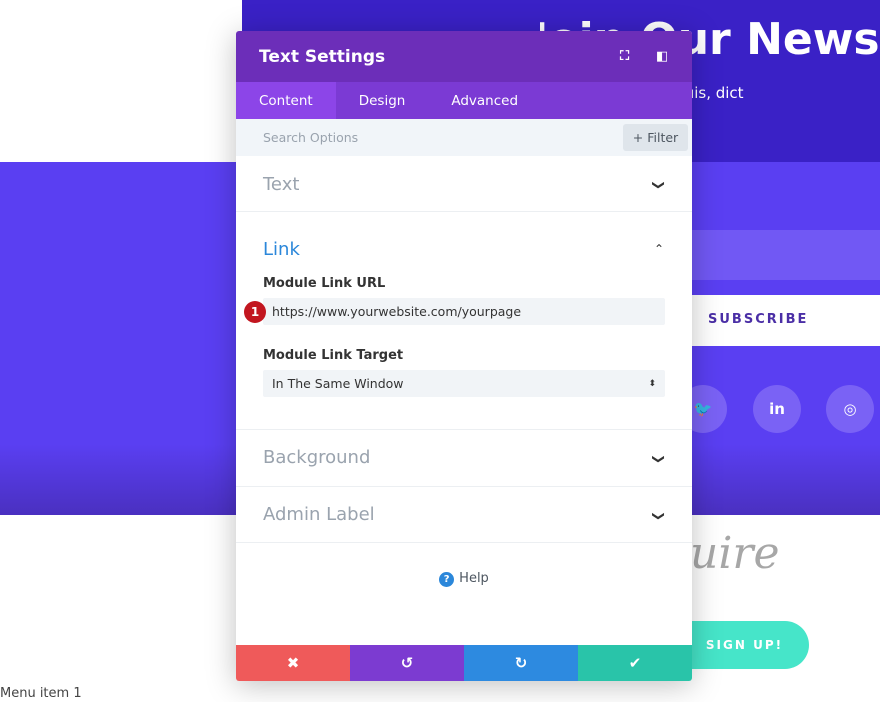  What do you see at coordinates (464, 56) in the screenshot?
I see `modal-header: Text Settings ⛶ ◧` at bounding box center [464, 56].